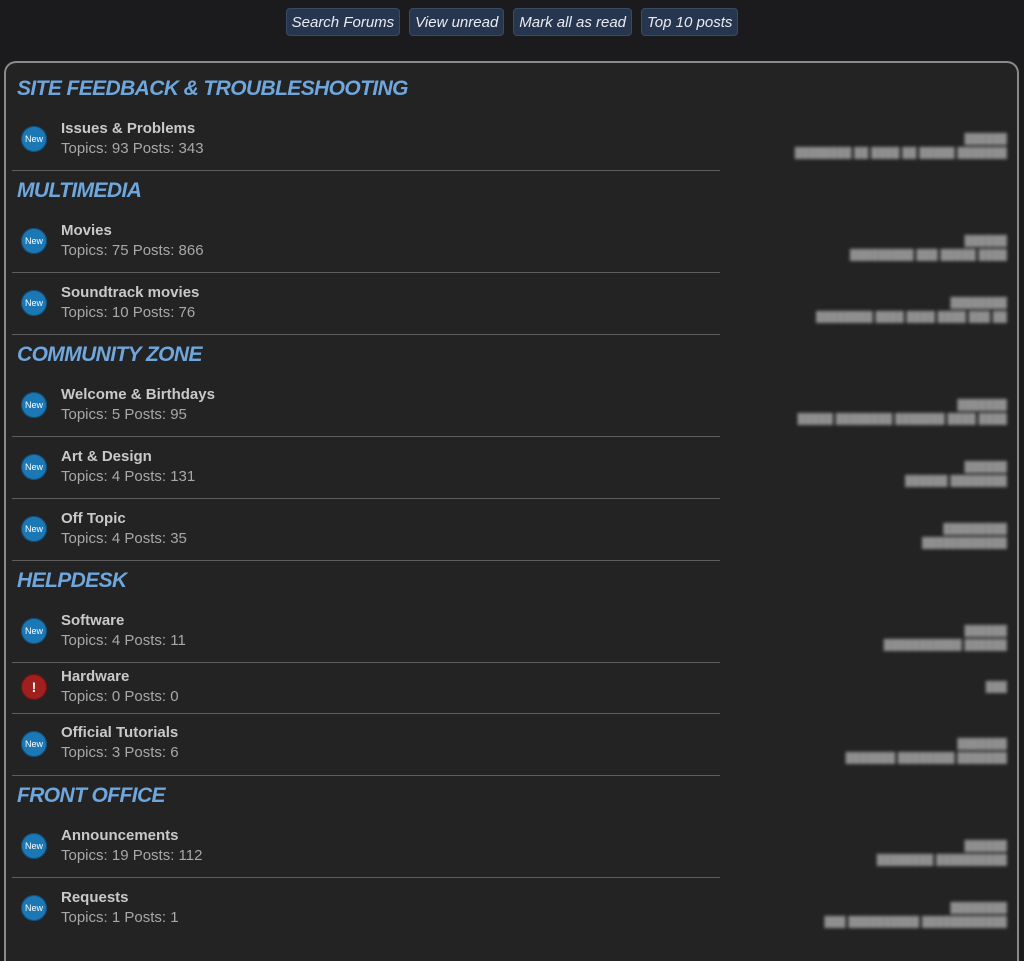 The width and height of the screenshot is (1024, 961). Describe the element at coordinates (95, 676) in the screenshot. I see `forum-title: Hardware` at that location.